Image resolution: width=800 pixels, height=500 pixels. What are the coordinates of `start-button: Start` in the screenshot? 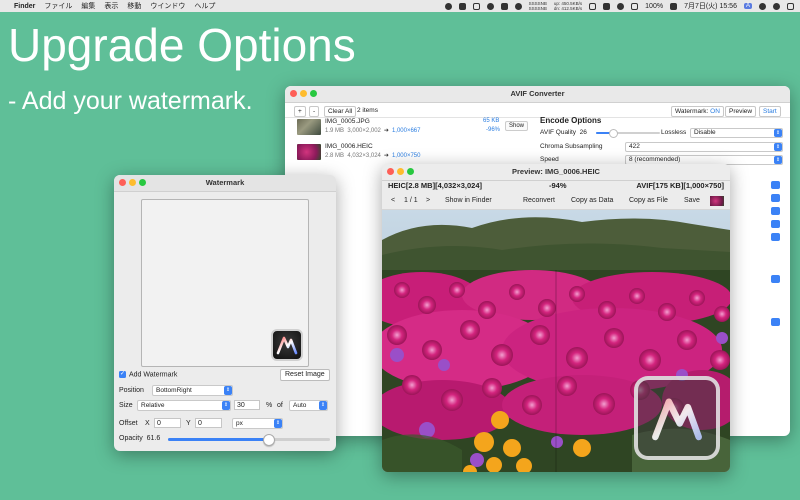 It's located at (770, 111).